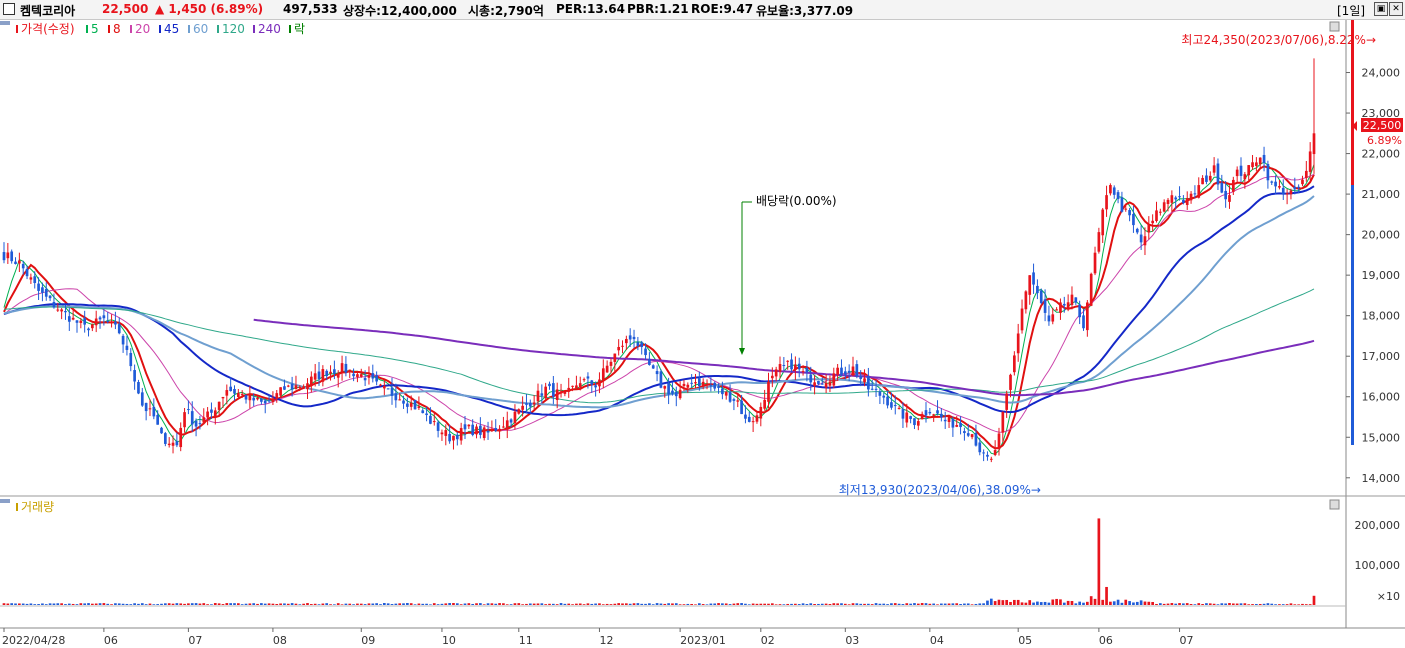 This screenshot has width=1405, height=648. What do you see at coordinates (1381, 9) in the screenshot?
I see `maximize-icon: ▣` at bounding box center [1381, 9].